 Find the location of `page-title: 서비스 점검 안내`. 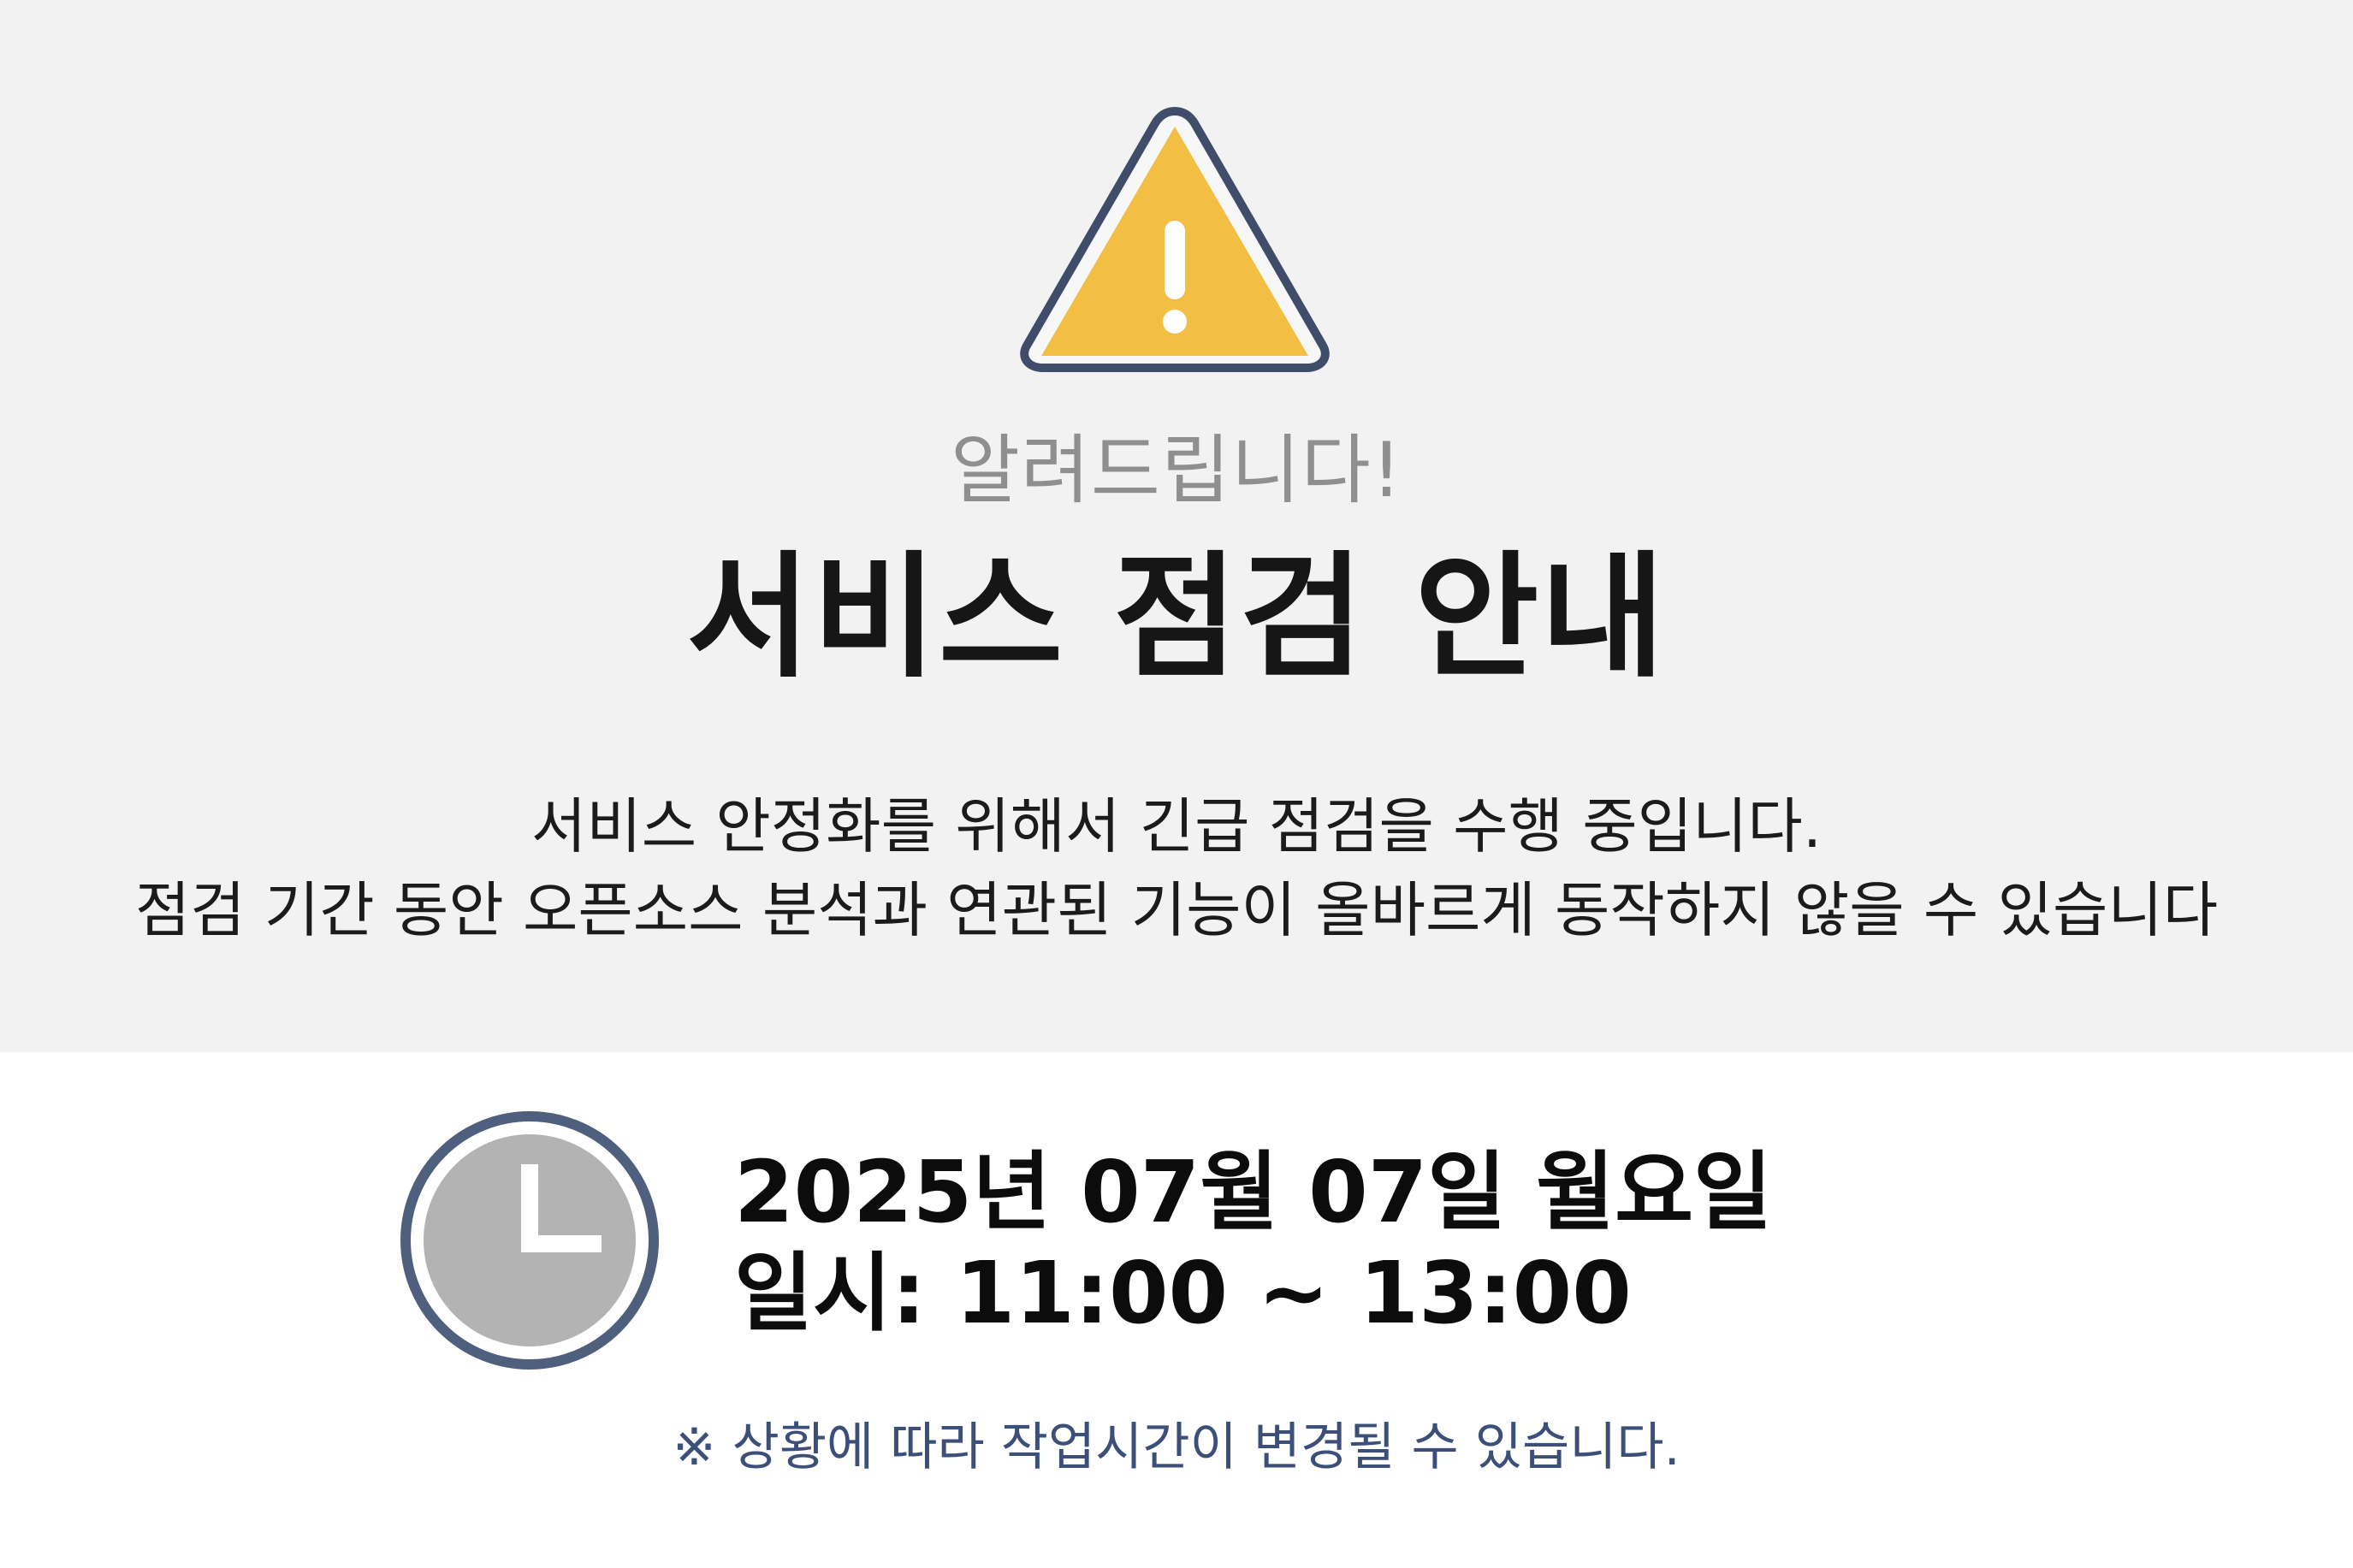

page-title: 서비스 점검 안내 is located at coordinates (1177, 617).